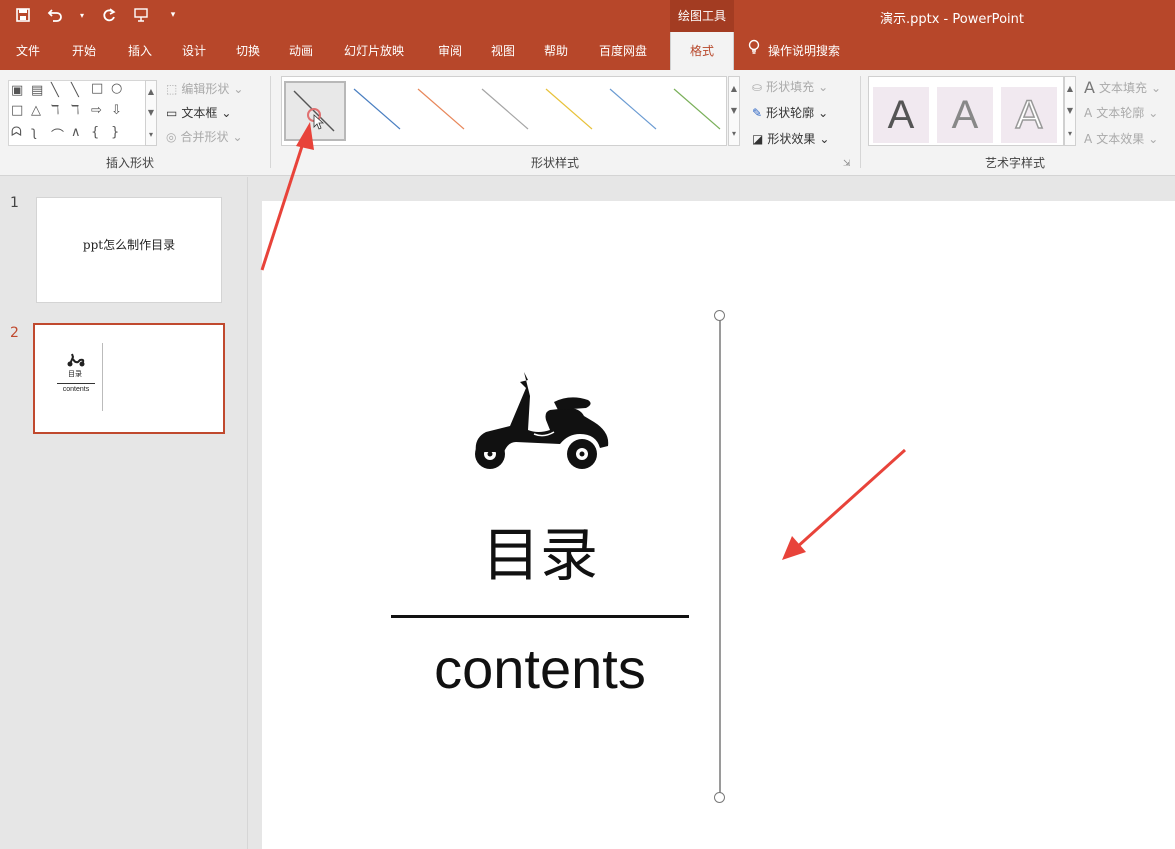 The height and width of the screenshot is (849, 1175). What do you see at coordinates (34, 132) in the screenshot?
I see `scribble-shape-icon: ʅ` at bounding box center [34, 132].